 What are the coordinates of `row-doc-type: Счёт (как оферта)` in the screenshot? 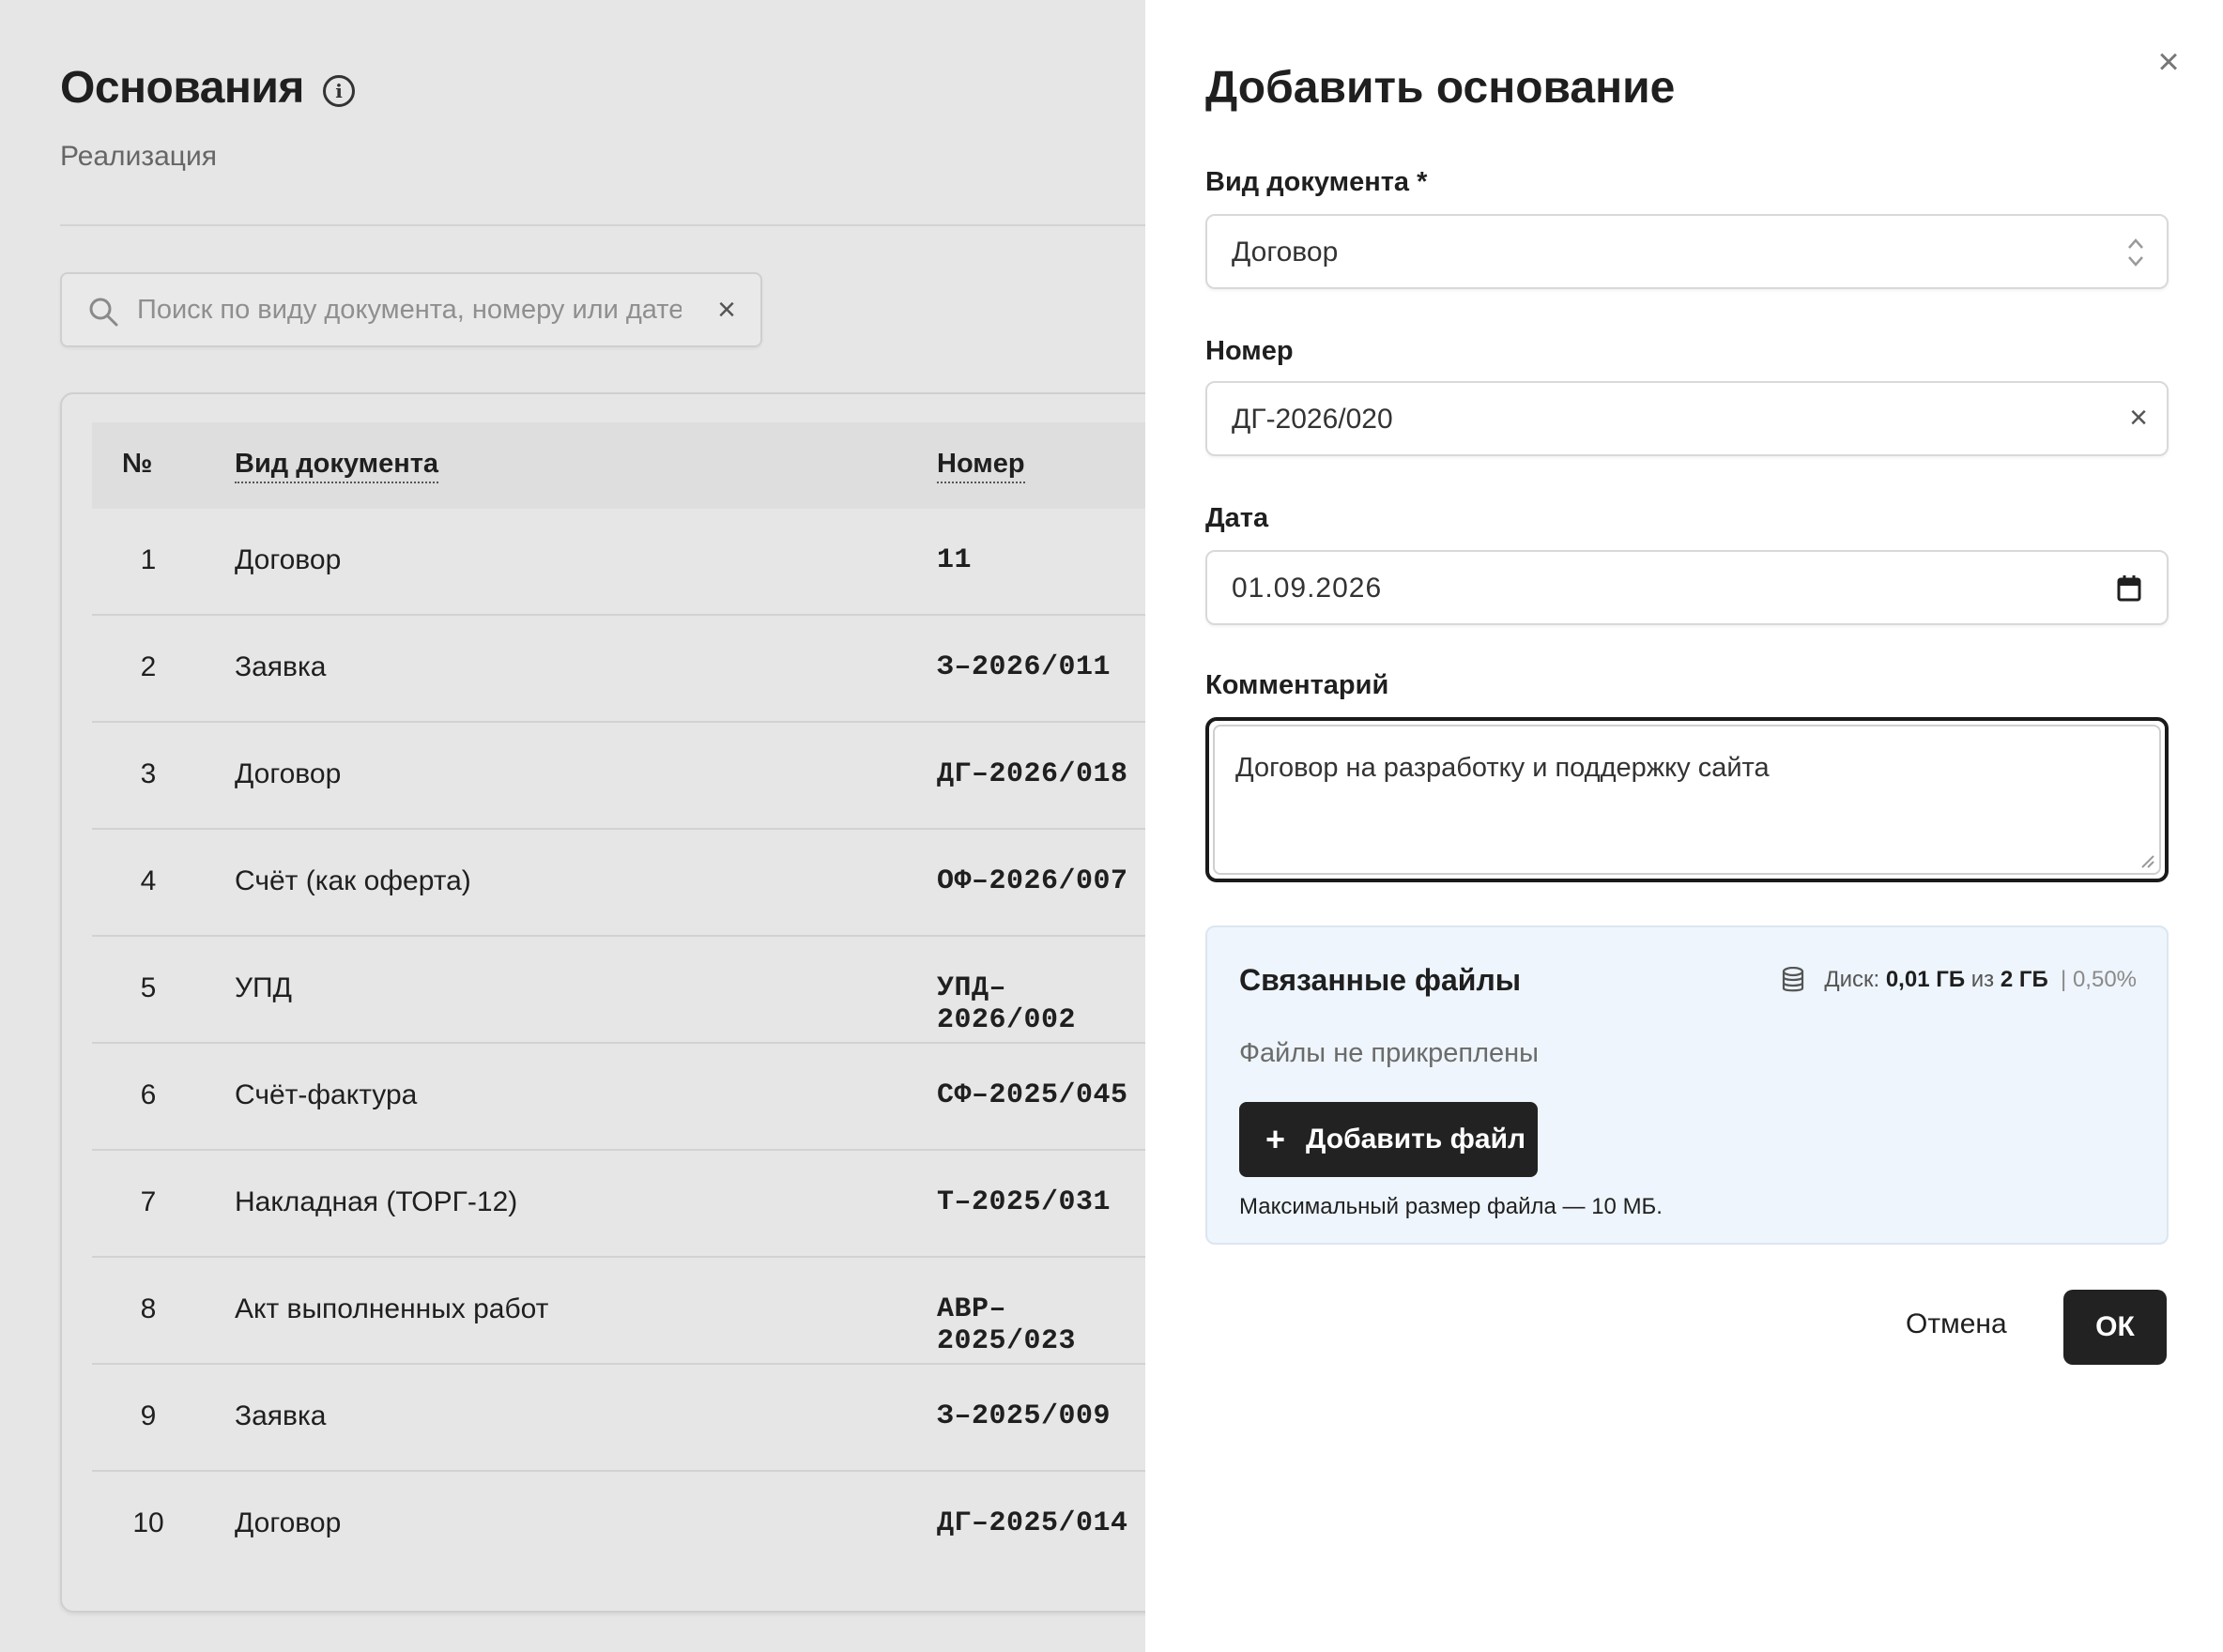 It's located at (353, 880).